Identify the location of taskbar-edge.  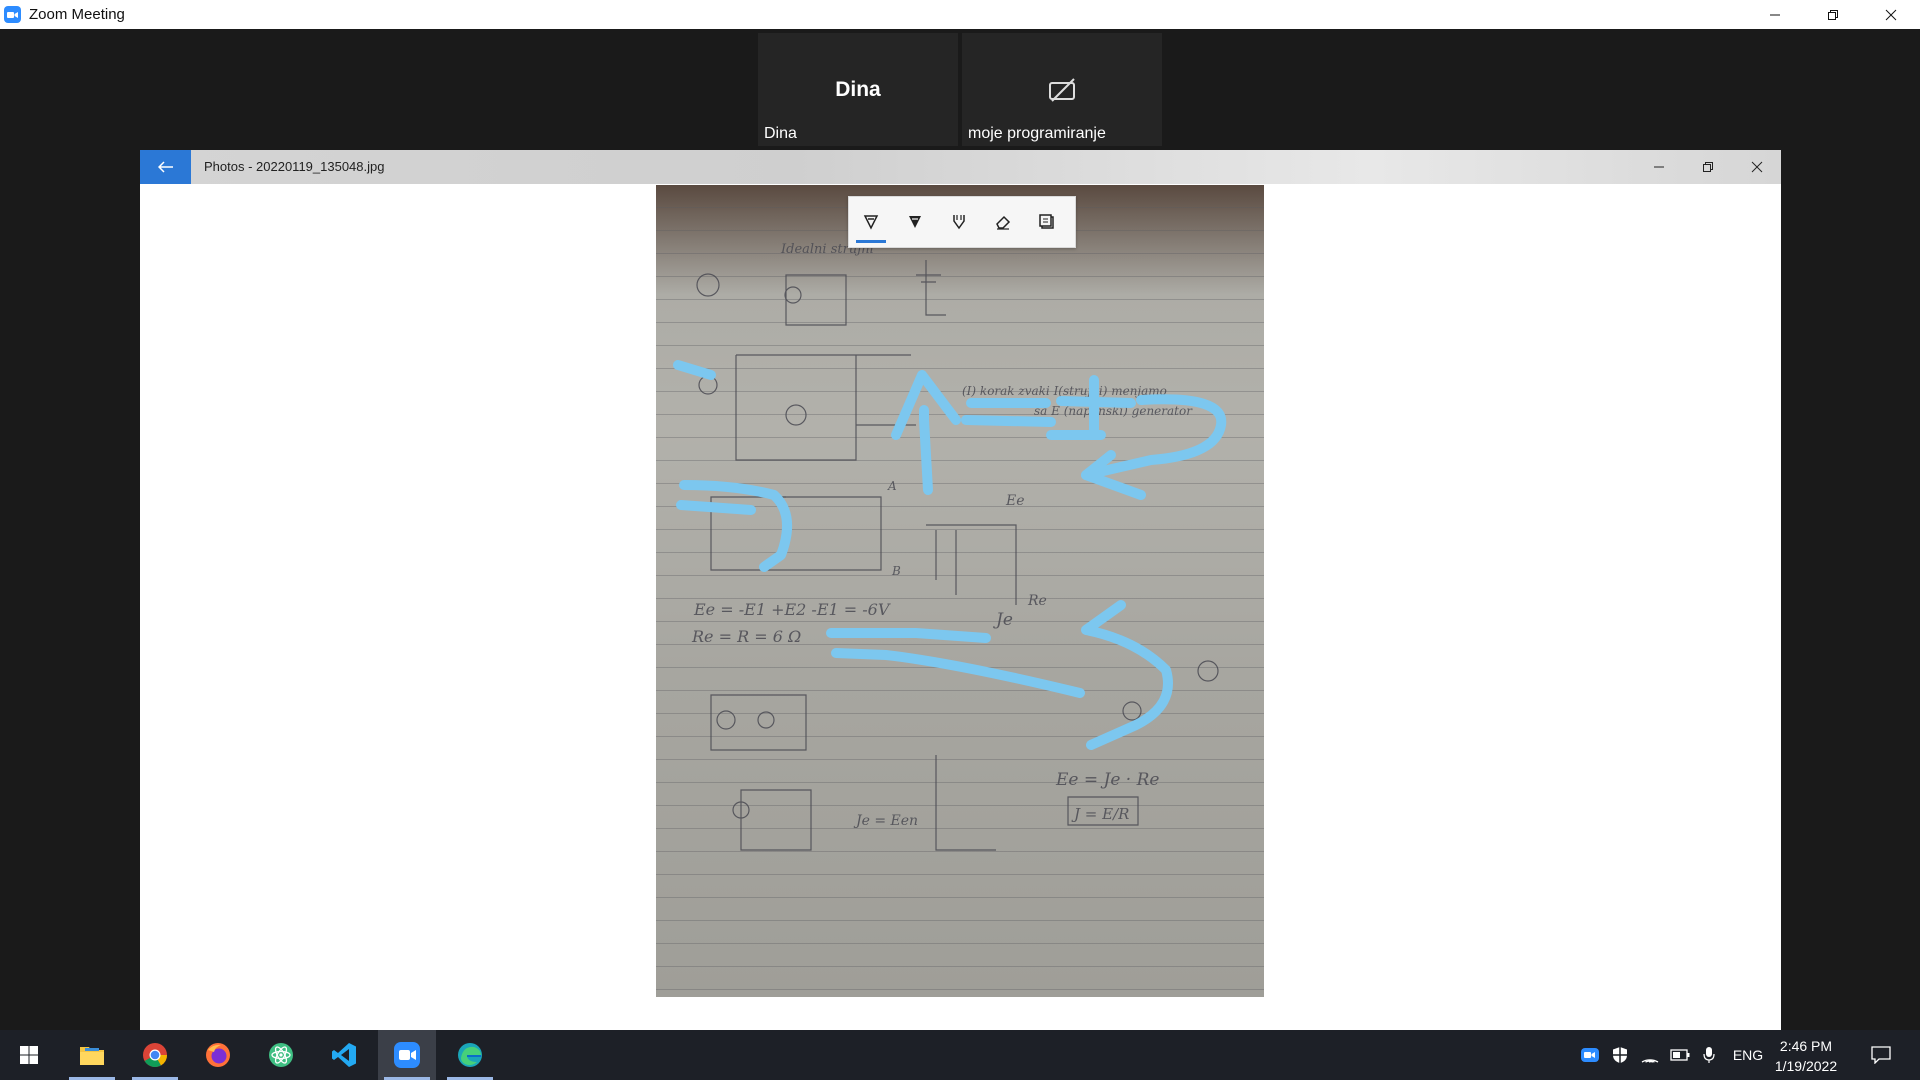
(470, 1055).